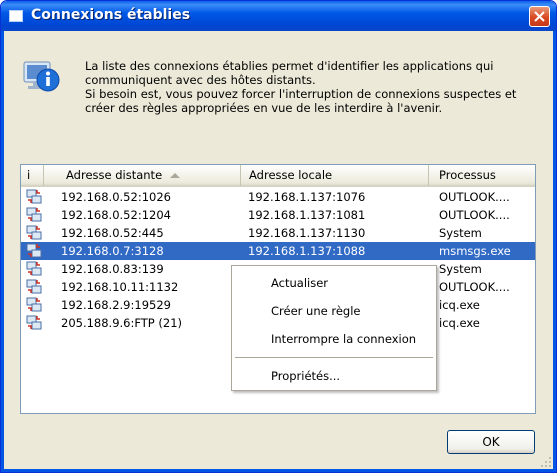 This screenshot has height=473, width=557. What do you see at coordinates (2, 251) in the screenshot?
I see `window-frame-left` at bounding box center [2, 251].